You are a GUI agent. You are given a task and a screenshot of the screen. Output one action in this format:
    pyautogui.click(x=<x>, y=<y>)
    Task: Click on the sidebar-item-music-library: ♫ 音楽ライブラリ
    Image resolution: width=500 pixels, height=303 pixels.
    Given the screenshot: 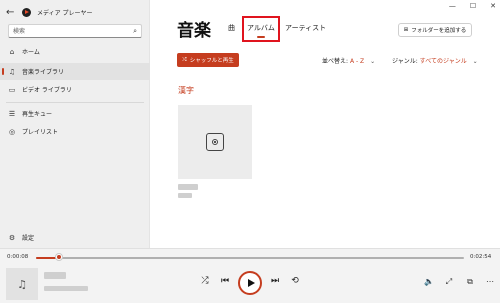 What is the action you would take?
    pyautogui.click(x=75, y=71)
    